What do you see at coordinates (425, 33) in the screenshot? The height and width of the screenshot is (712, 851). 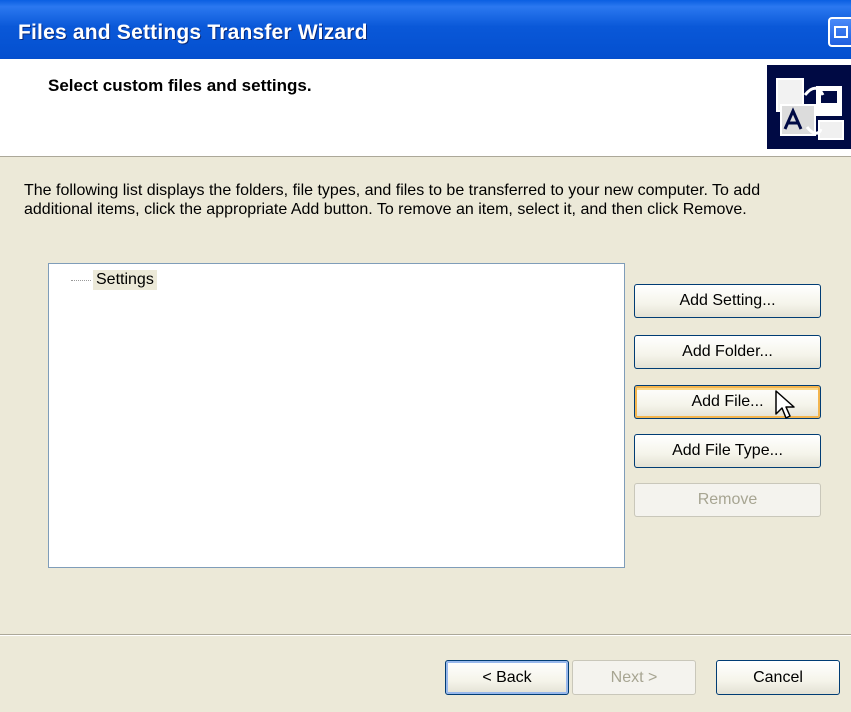 I see `title-bar: Files and Settings Transfer Wizard` at bounding box center [425, 33].